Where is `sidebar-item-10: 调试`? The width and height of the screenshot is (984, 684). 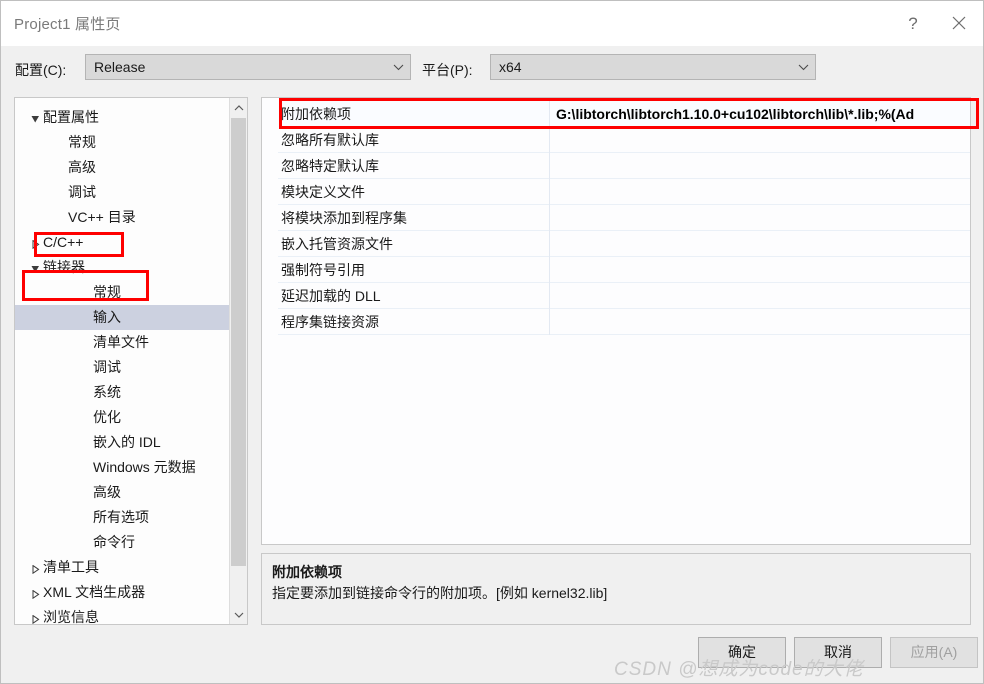 sidebar-item-10: 调试 is located at coordinates (122, 367).